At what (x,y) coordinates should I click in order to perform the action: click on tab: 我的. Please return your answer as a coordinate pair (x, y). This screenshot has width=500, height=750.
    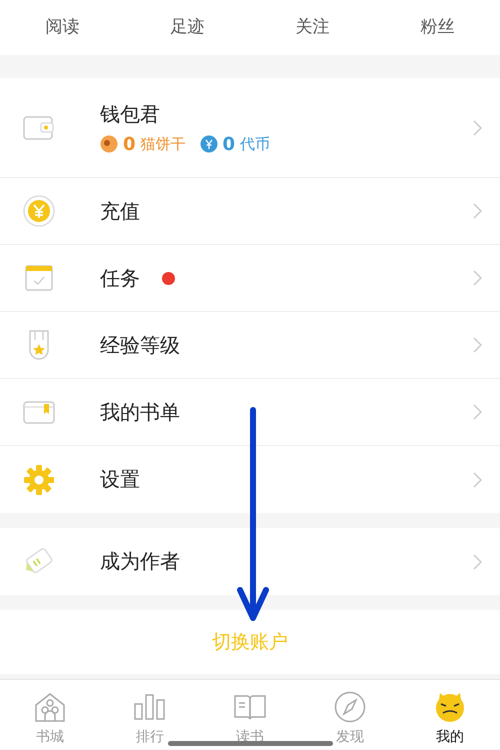
    Looking at the image, I should click on (450, 714).